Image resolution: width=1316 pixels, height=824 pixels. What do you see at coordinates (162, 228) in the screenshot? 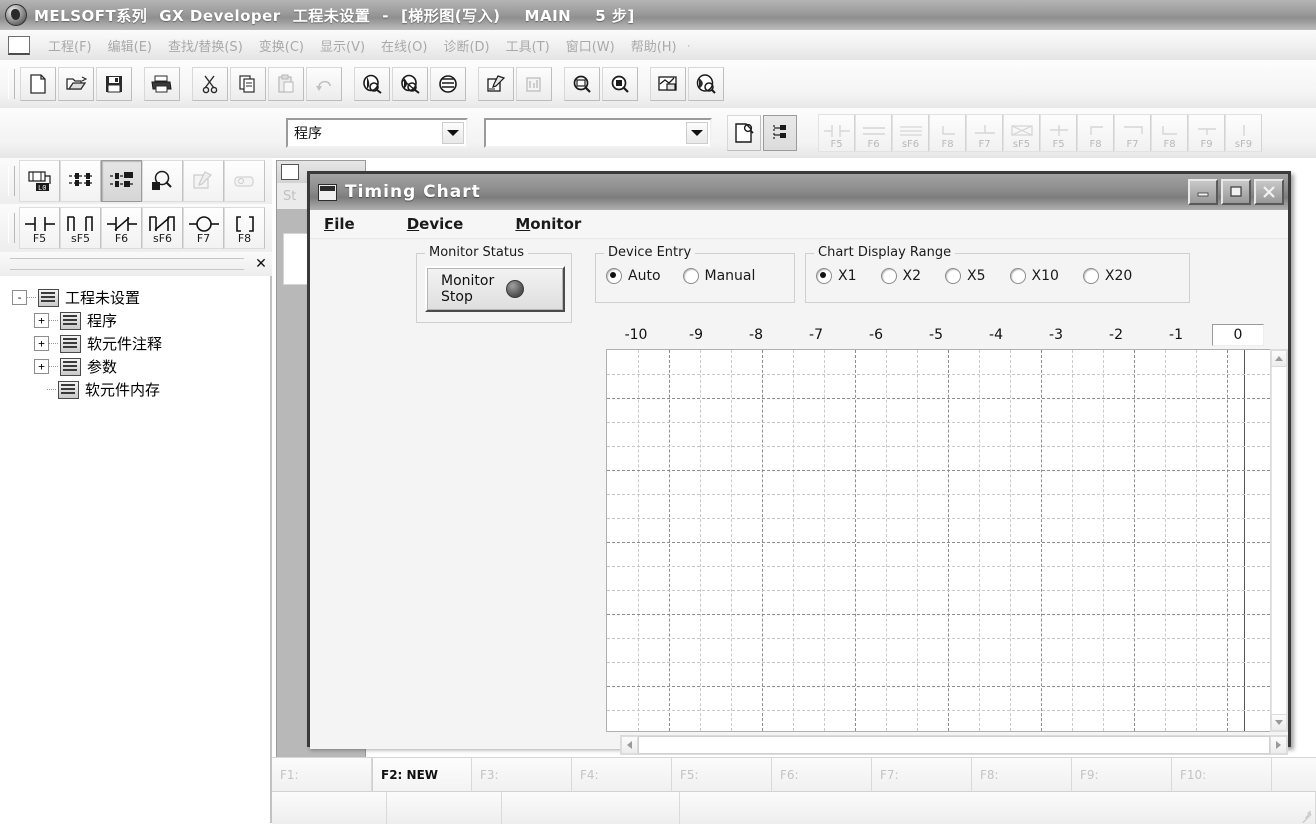
I see `parallel-closed-contact-icon: sF6` at bounding box center [162, 228].